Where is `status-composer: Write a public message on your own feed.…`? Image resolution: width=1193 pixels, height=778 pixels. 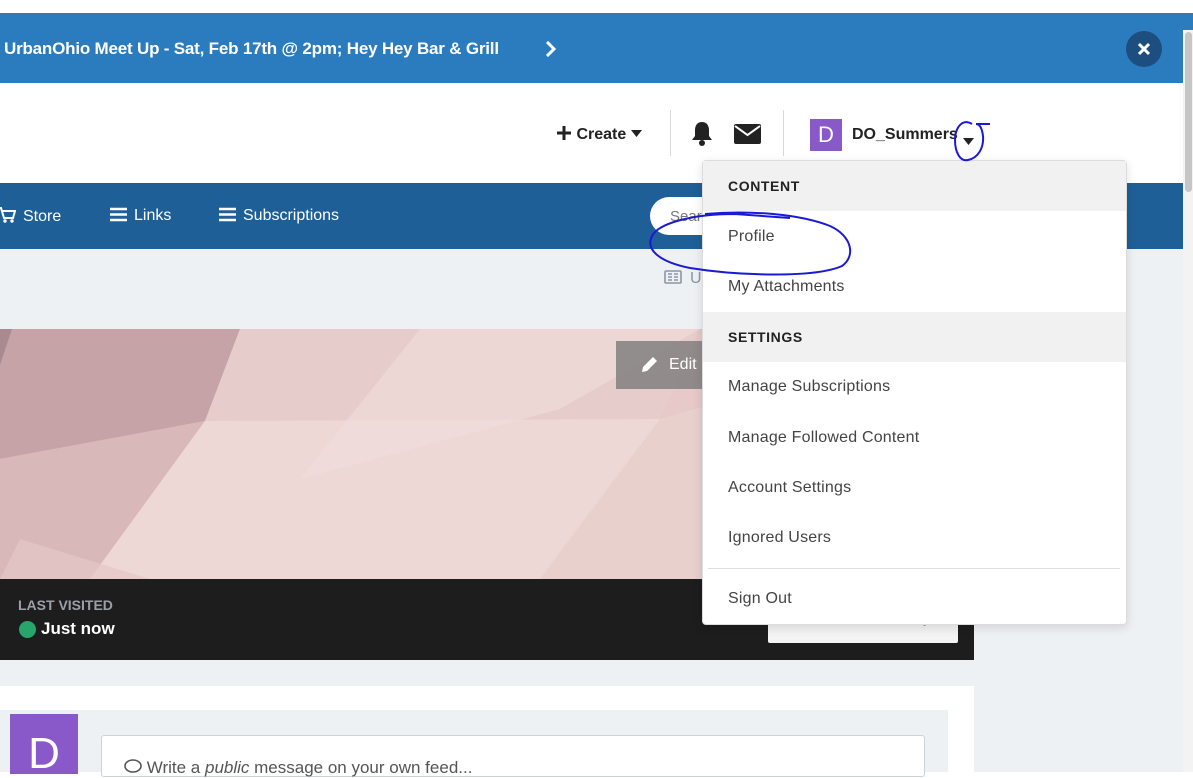
status-composer: Write a public message on your own feed.… is located at coordinates (513, 756).